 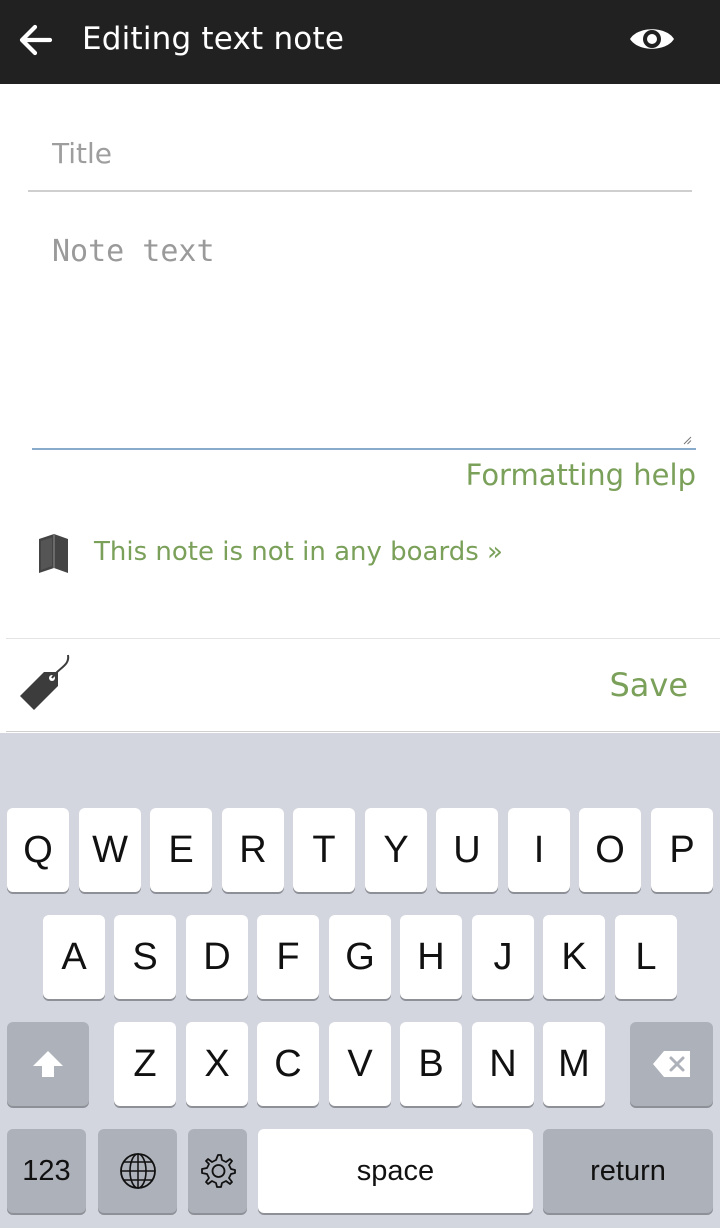 I want to click on key-f: F, so click(x=288, y=957).